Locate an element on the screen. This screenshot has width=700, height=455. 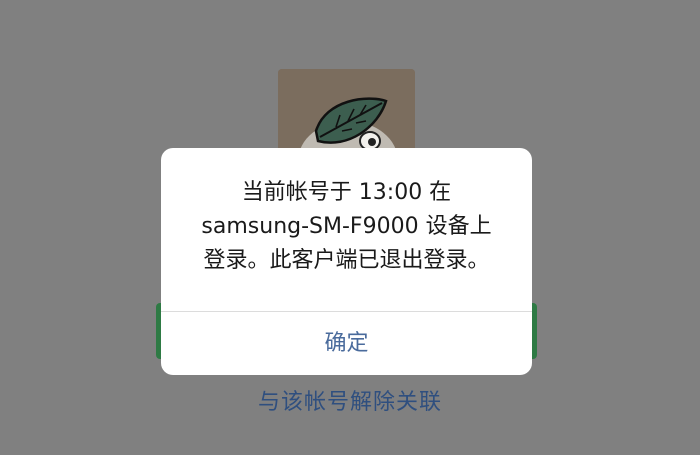
unlink-account-link: 与该帐号解除关联 is located at coordinates (350, 400).